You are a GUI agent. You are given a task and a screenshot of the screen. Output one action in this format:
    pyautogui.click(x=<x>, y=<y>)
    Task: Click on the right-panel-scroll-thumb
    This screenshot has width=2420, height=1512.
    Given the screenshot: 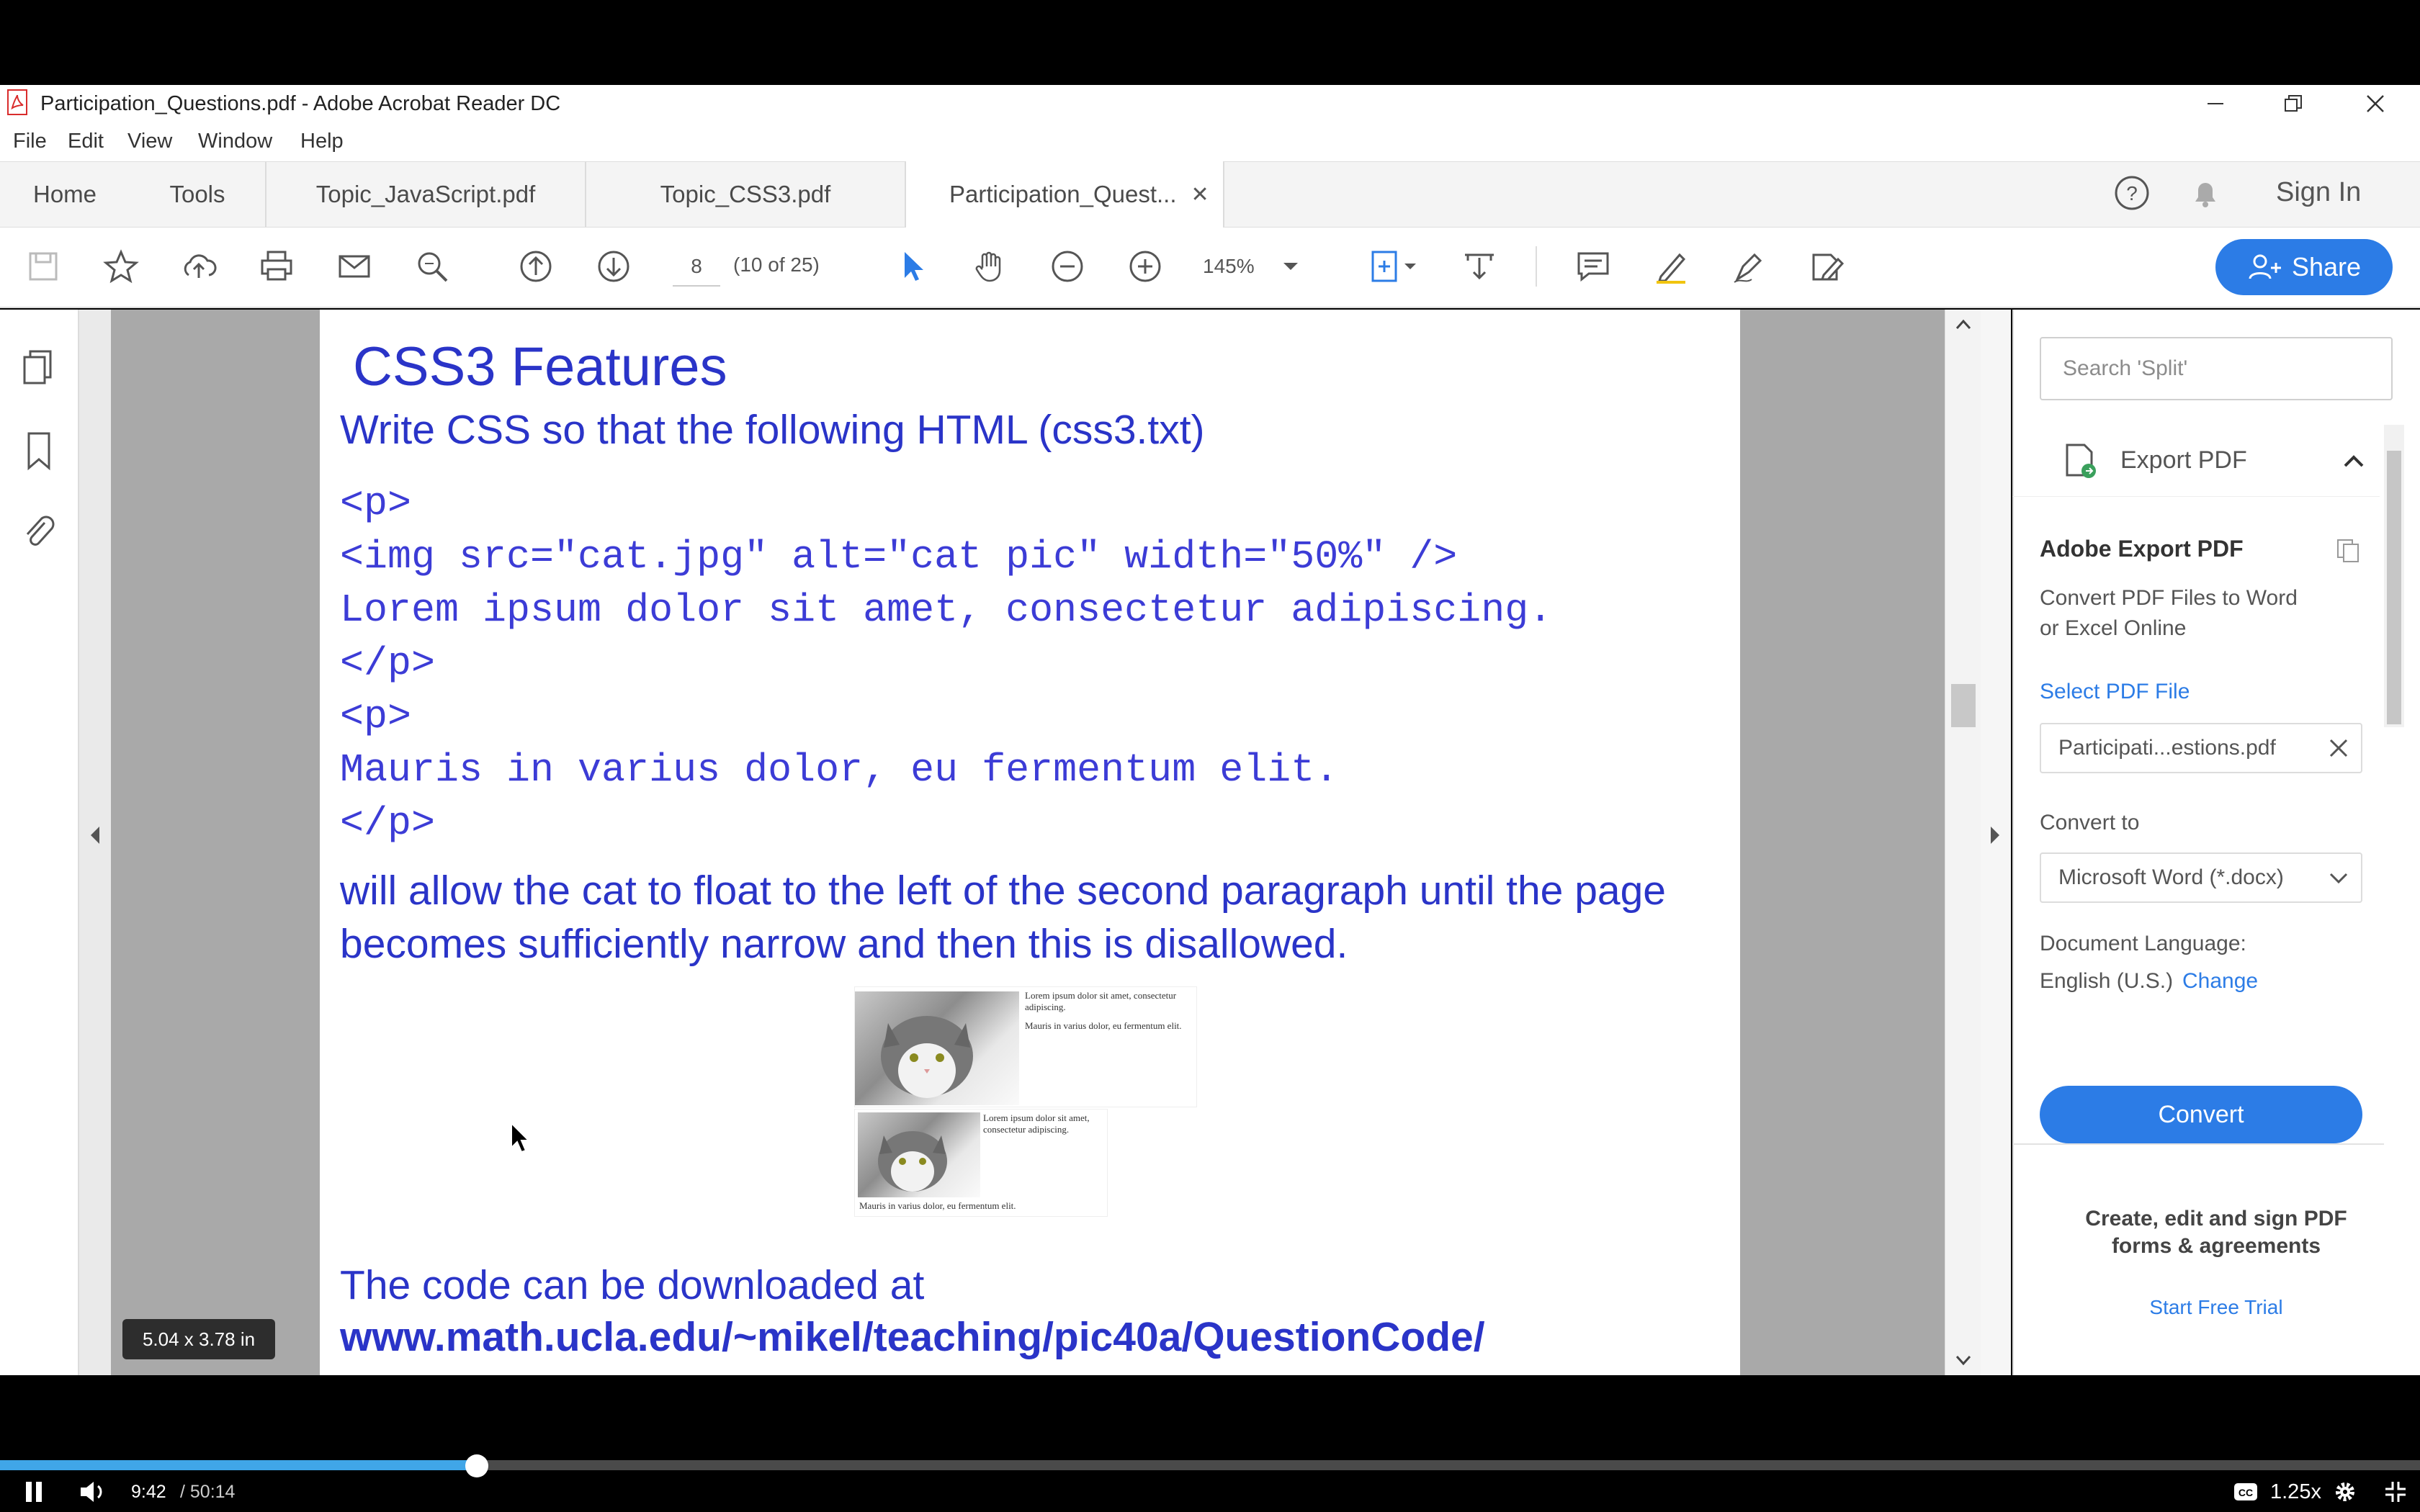 What is the action you would take?
    pyautogui.click(x=2394, y=587)
    